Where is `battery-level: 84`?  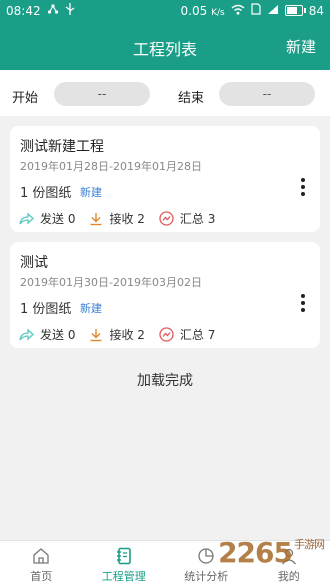
battery-level: 84 is located at coordinates (316, 11).